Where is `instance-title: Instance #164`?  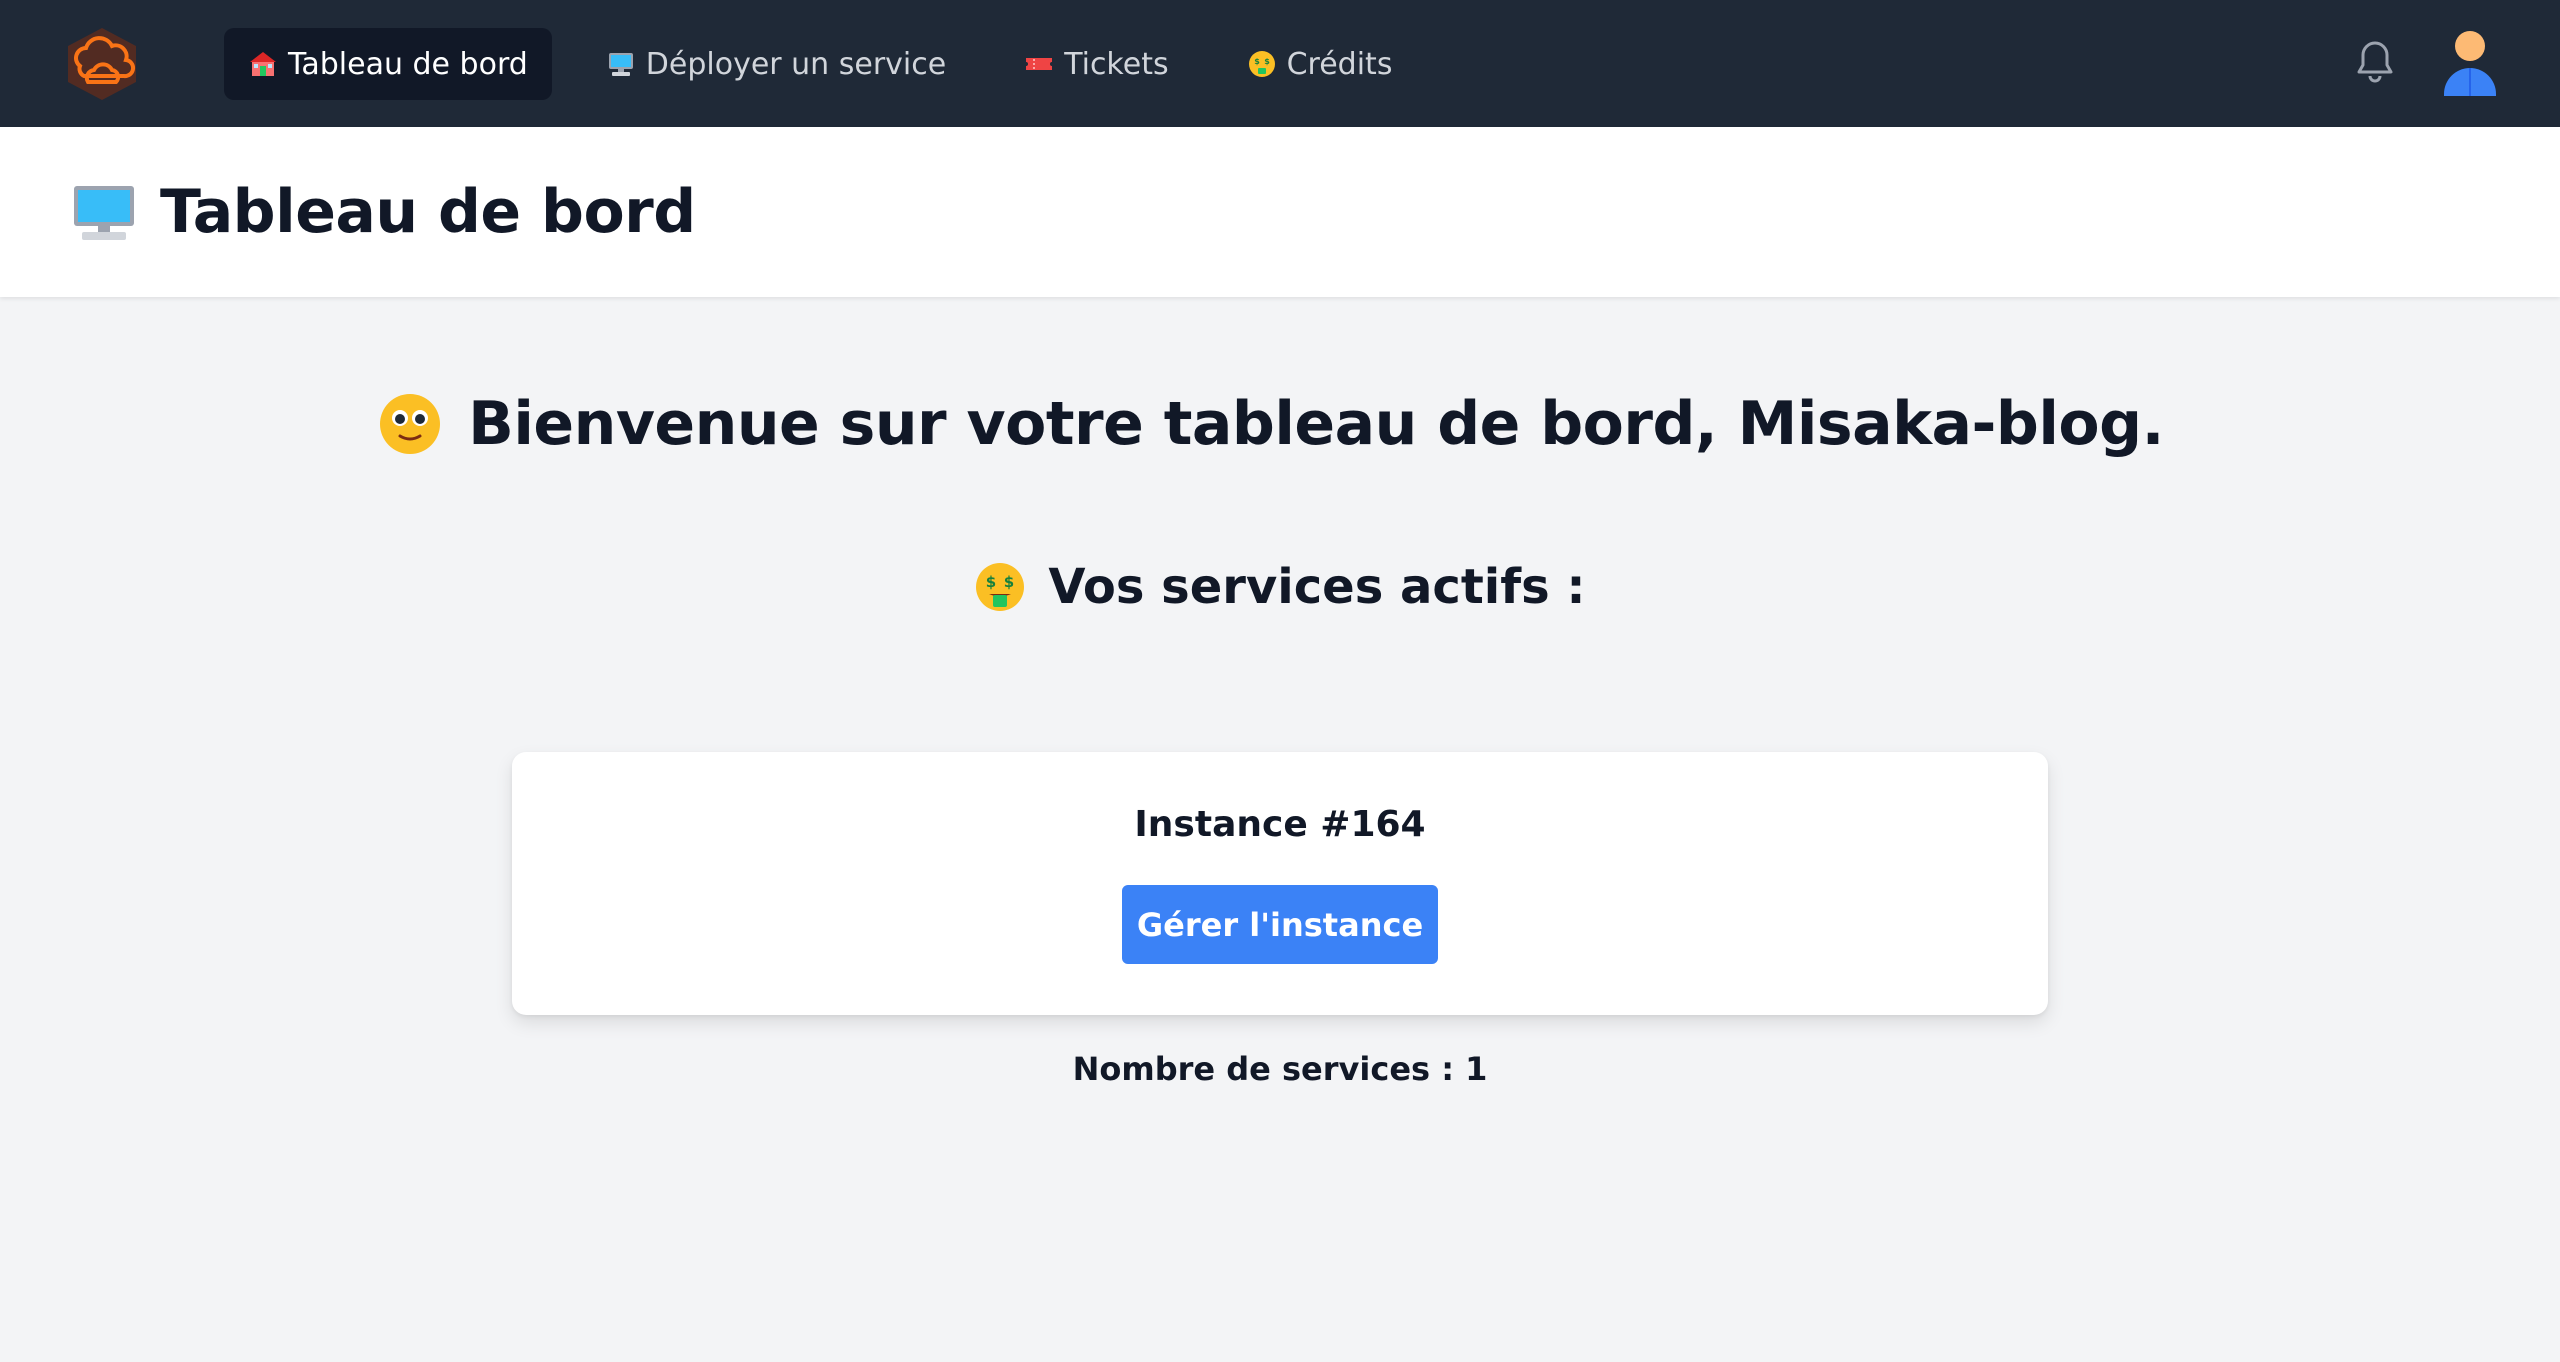 instance-title: Instance #164 is located at coordinates (1280, 824).